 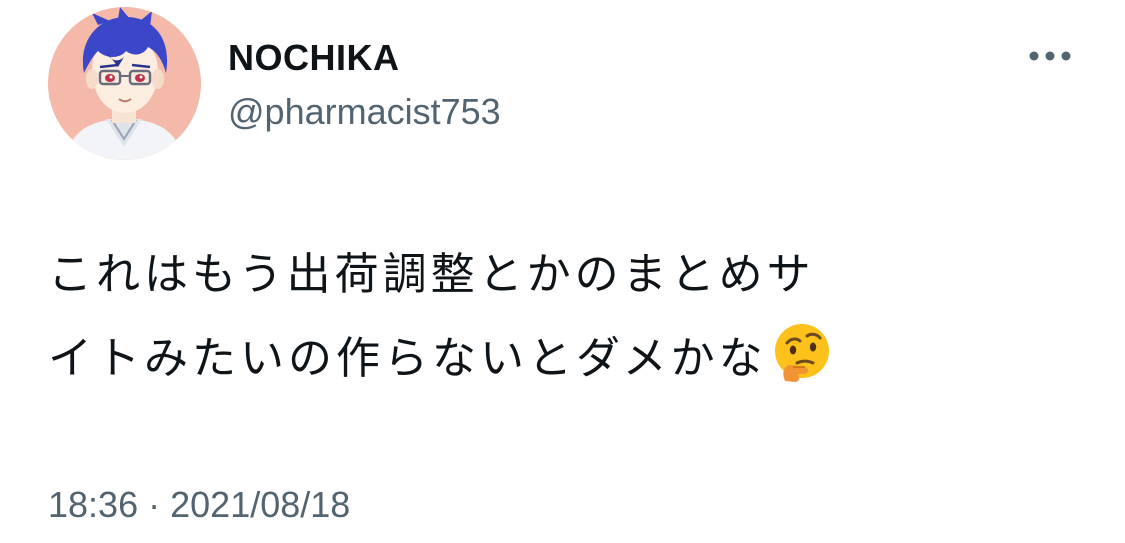 I want to click on more-horizontal-icon, so click(x=1050, y=56).